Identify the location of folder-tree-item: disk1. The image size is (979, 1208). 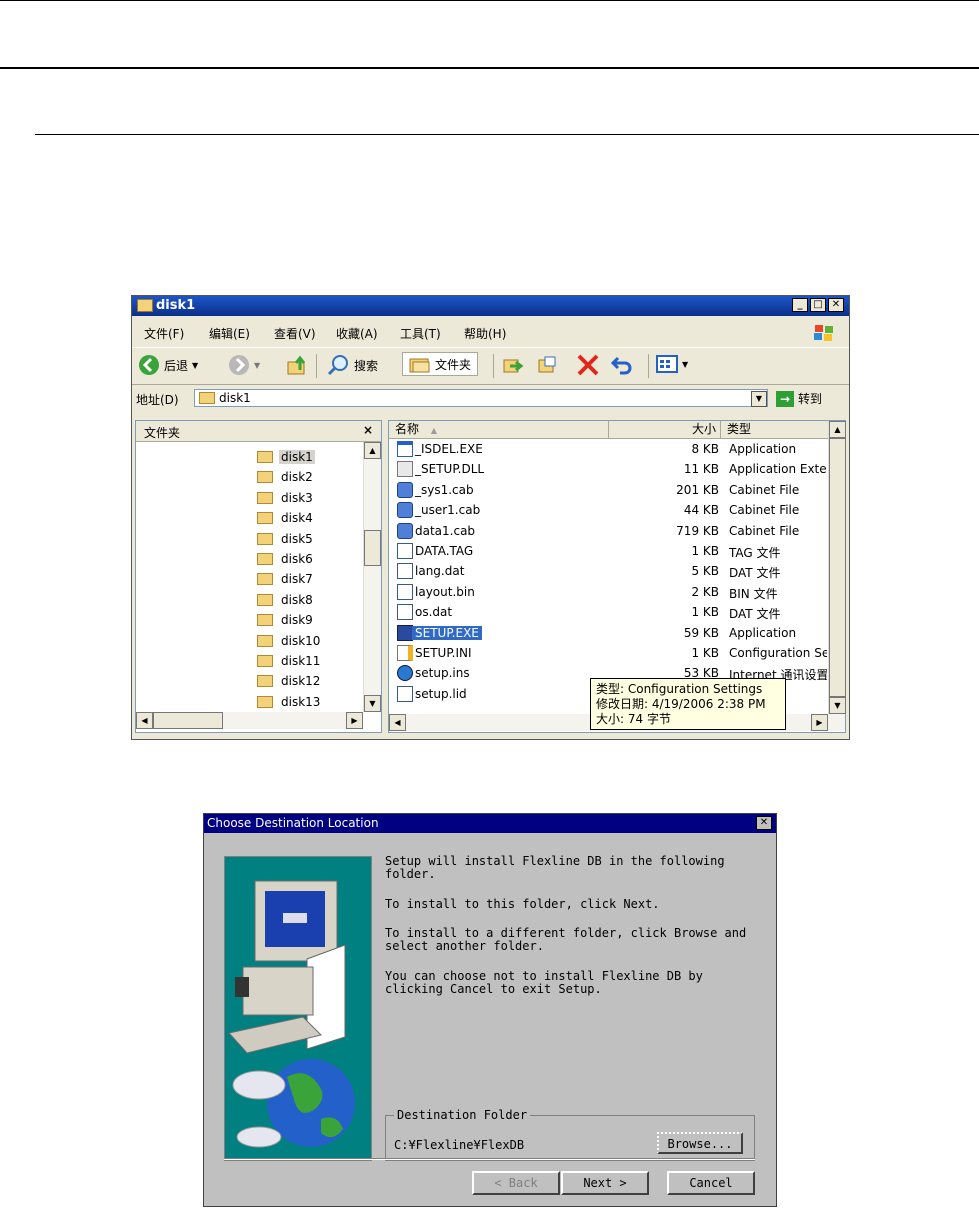
(286, 457).